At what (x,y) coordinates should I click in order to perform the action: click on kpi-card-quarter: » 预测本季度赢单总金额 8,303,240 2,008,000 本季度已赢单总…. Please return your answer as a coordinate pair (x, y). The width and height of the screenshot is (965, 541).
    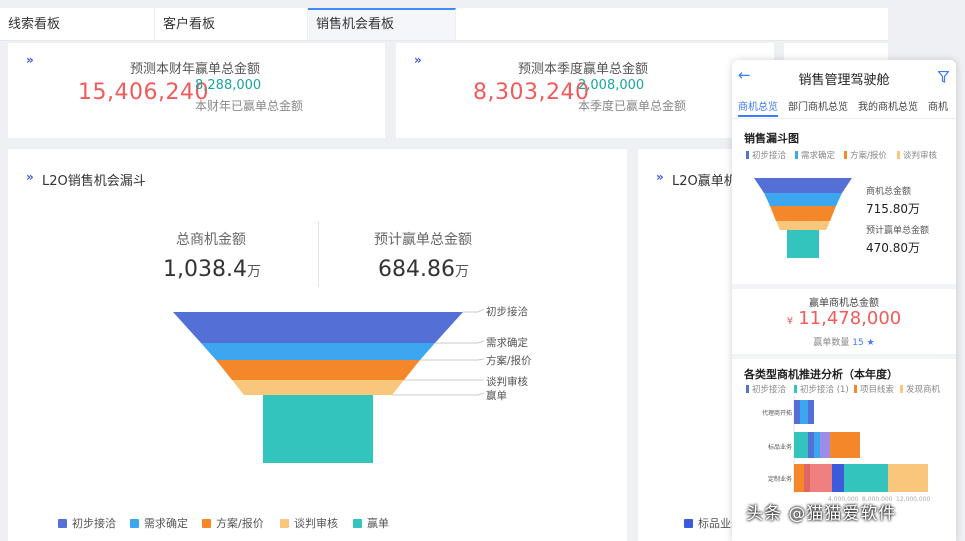
    Looking at the image, I should click on (585, 90).